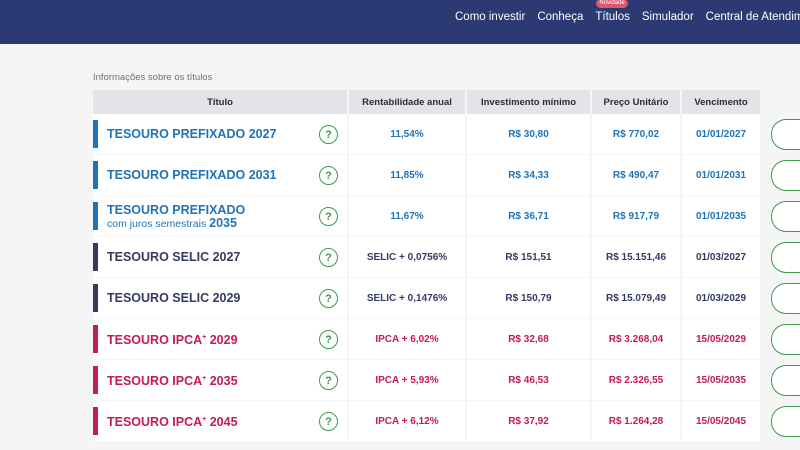  Describe the element at coordinates (753, 17) in the screenshot. I see `nav-central-de-atendimento: Central de Atendimen` at that location.